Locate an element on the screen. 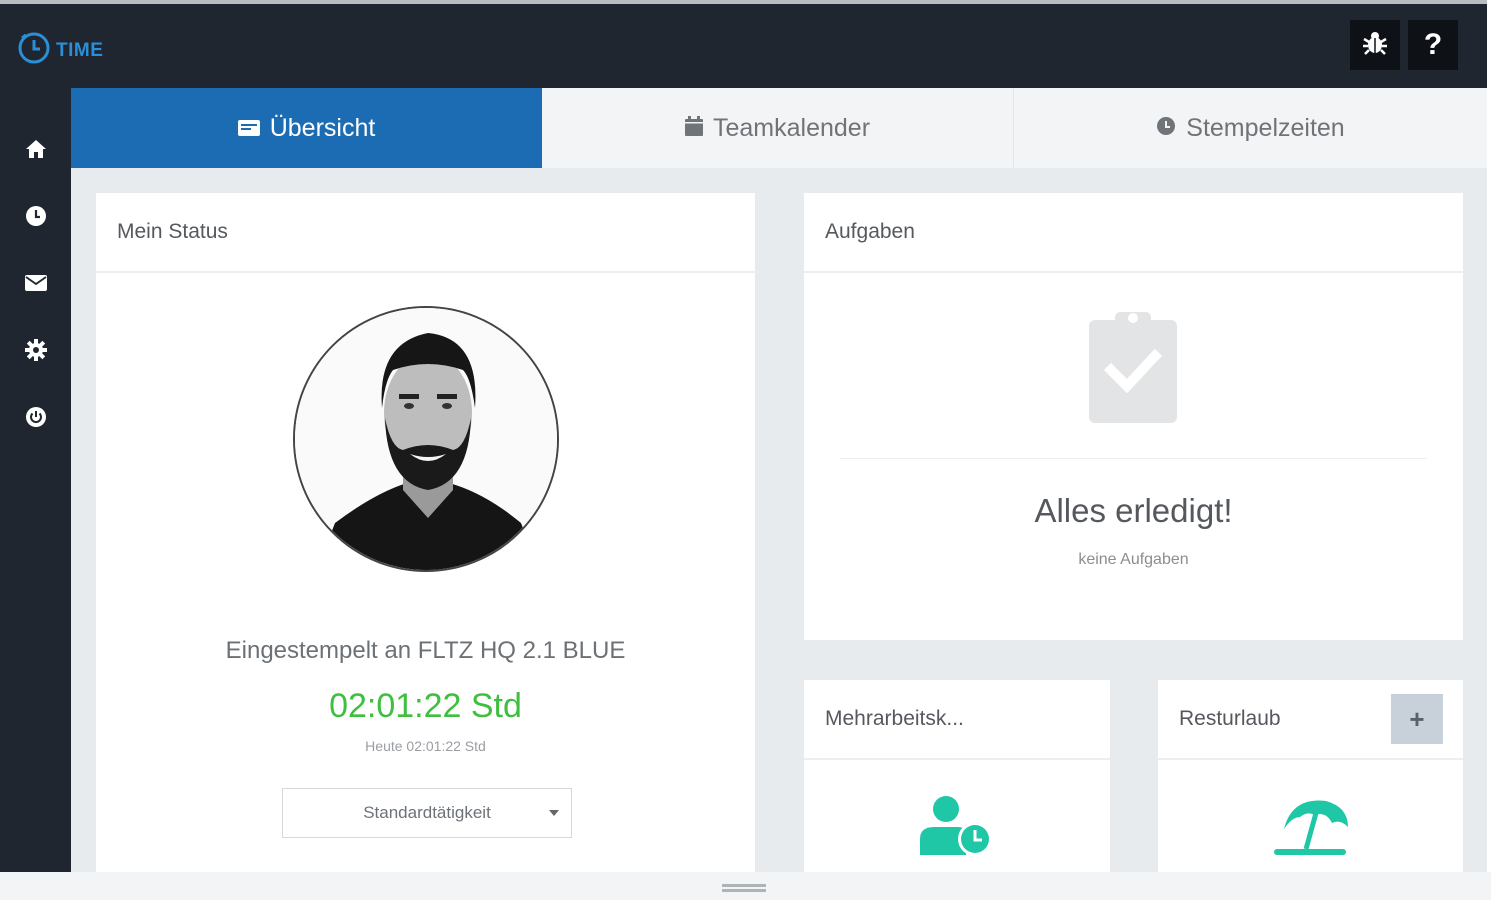  home-icon is located at coordinates (36, 151).